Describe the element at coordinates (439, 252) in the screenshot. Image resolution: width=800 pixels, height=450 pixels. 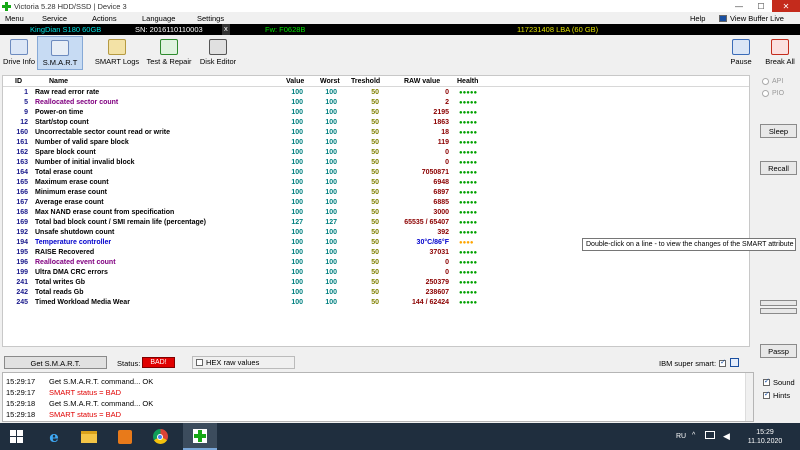
I see `attr-raw: 37031` at that location.